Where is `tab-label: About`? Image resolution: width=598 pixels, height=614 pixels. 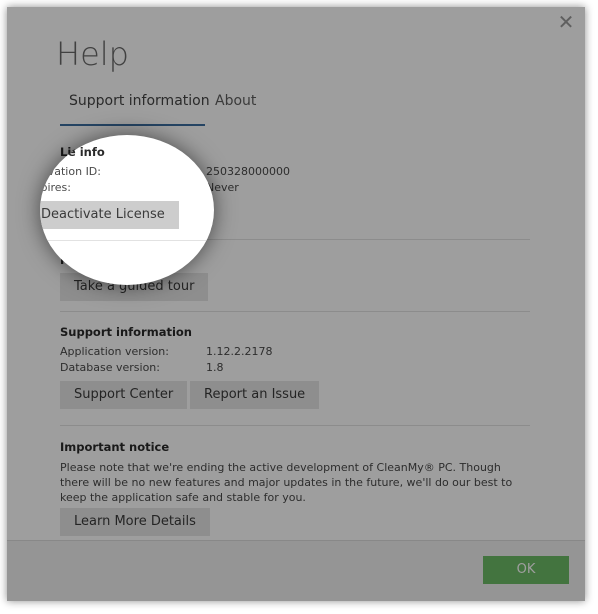
tab-label: About is located at coordinates (236, 101).